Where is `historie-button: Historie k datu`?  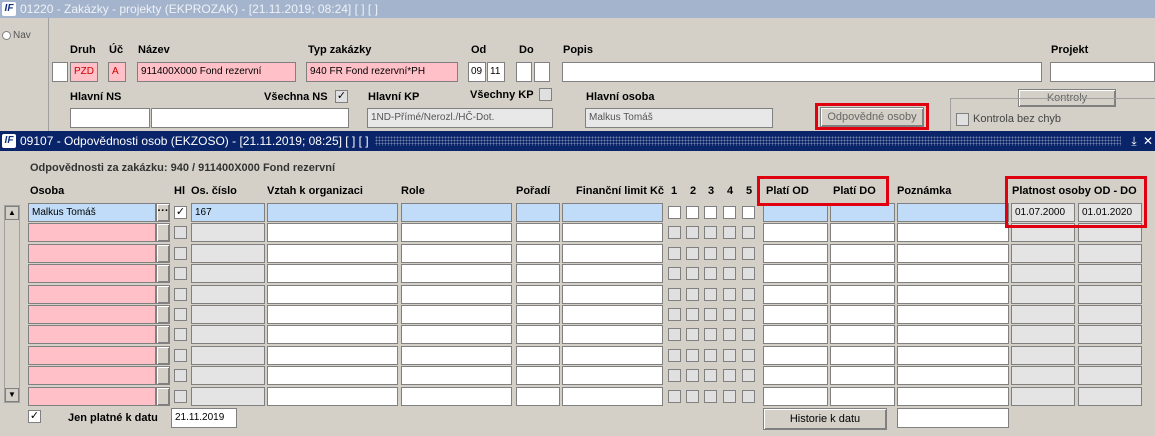 historie-button: Historie k datu is located at coordinates (825, 419).